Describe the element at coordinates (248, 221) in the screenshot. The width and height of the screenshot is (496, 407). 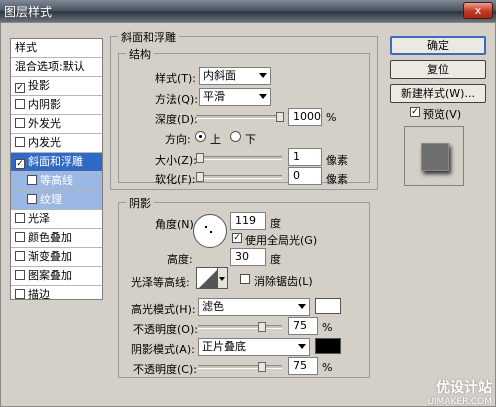
I see `angle-input: 119` at that location.